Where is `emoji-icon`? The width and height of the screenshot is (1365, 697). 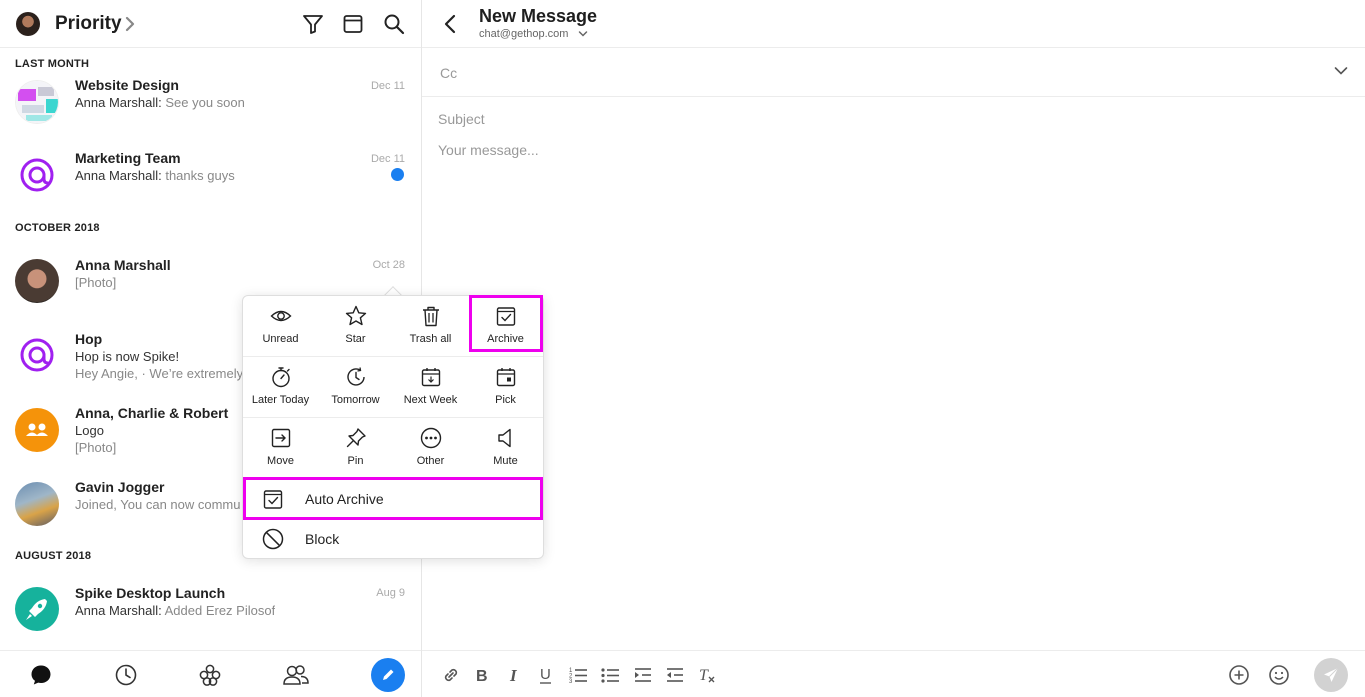 emoji-icon is located at coordinates (1279, 675).